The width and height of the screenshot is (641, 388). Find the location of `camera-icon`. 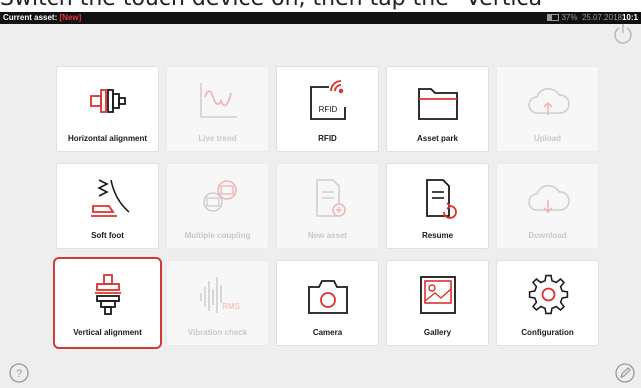

camera-icon is located at coordinates (327, 297).